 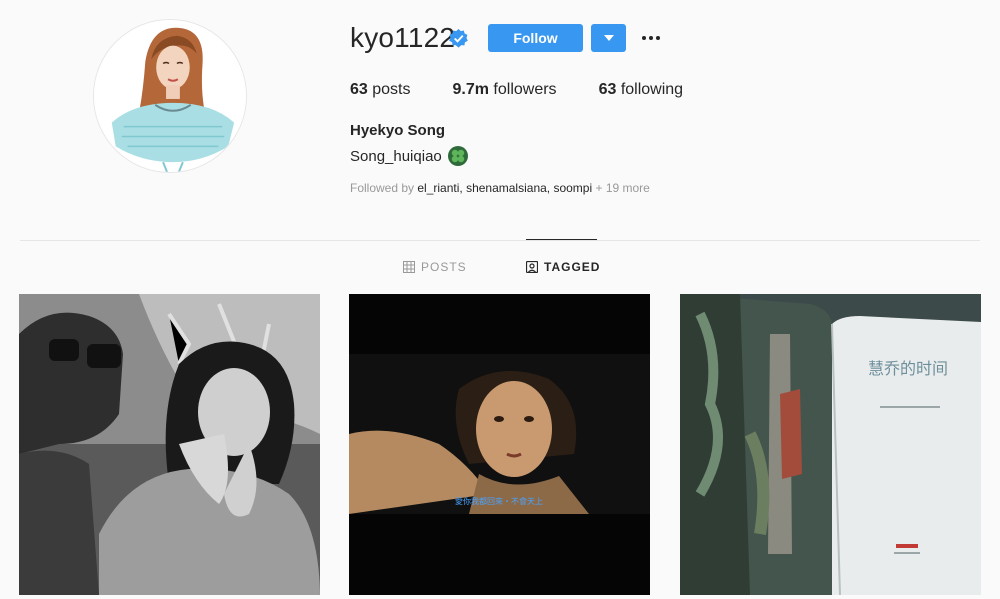 I want to click on following-count: 63, so click(x=607, y=89).